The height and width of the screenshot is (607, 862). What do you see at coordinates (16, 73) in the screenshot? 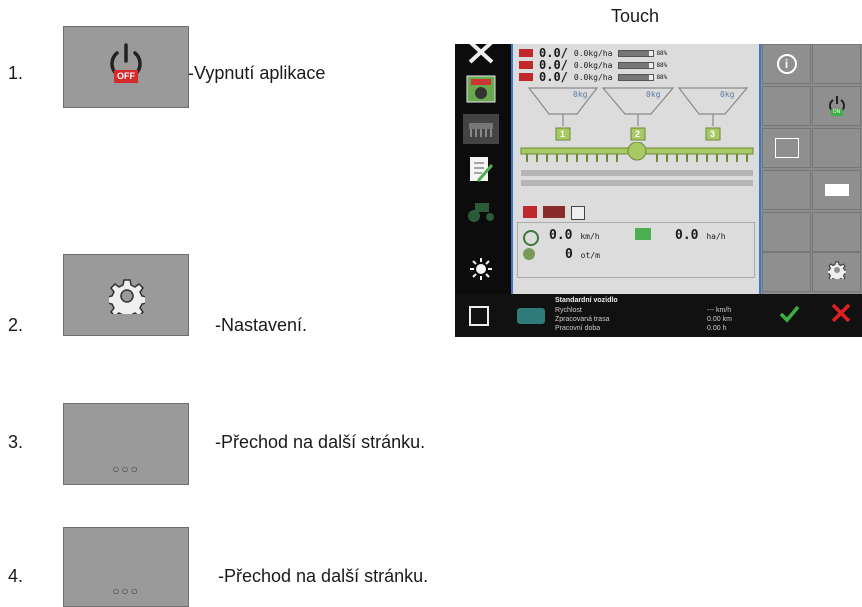
I see `item-number-1: 1.` at bounding box center [16, 73].